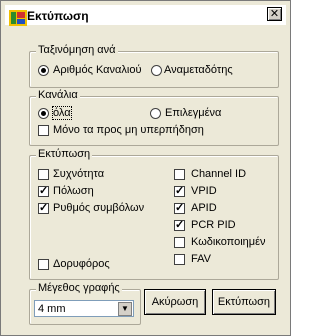  I want to click on cancel-button: Ακύρωση, so click(175, 302).